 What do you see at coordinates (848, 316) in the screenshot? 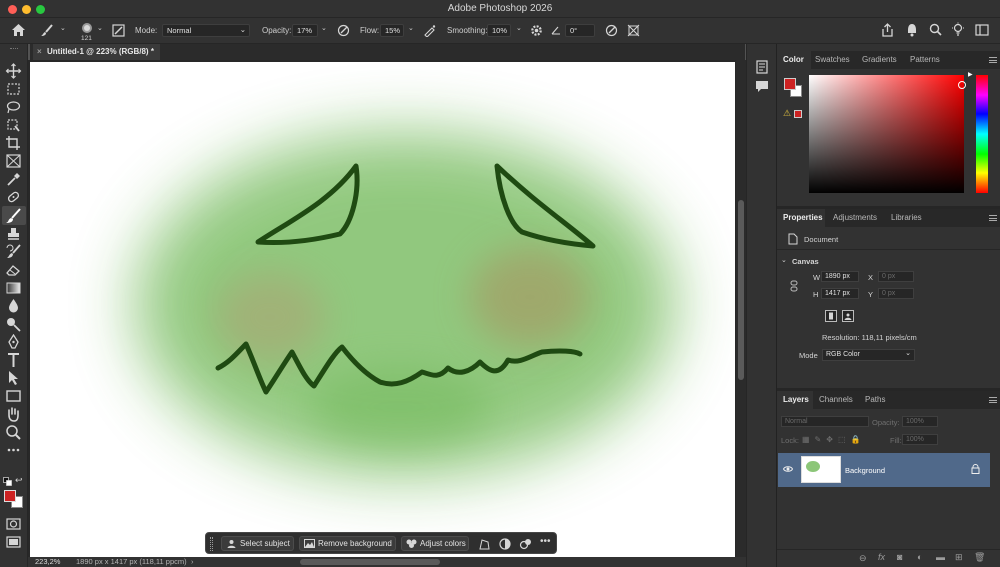
I see `landscape-orientation-button` at bounding box center [848, 316].